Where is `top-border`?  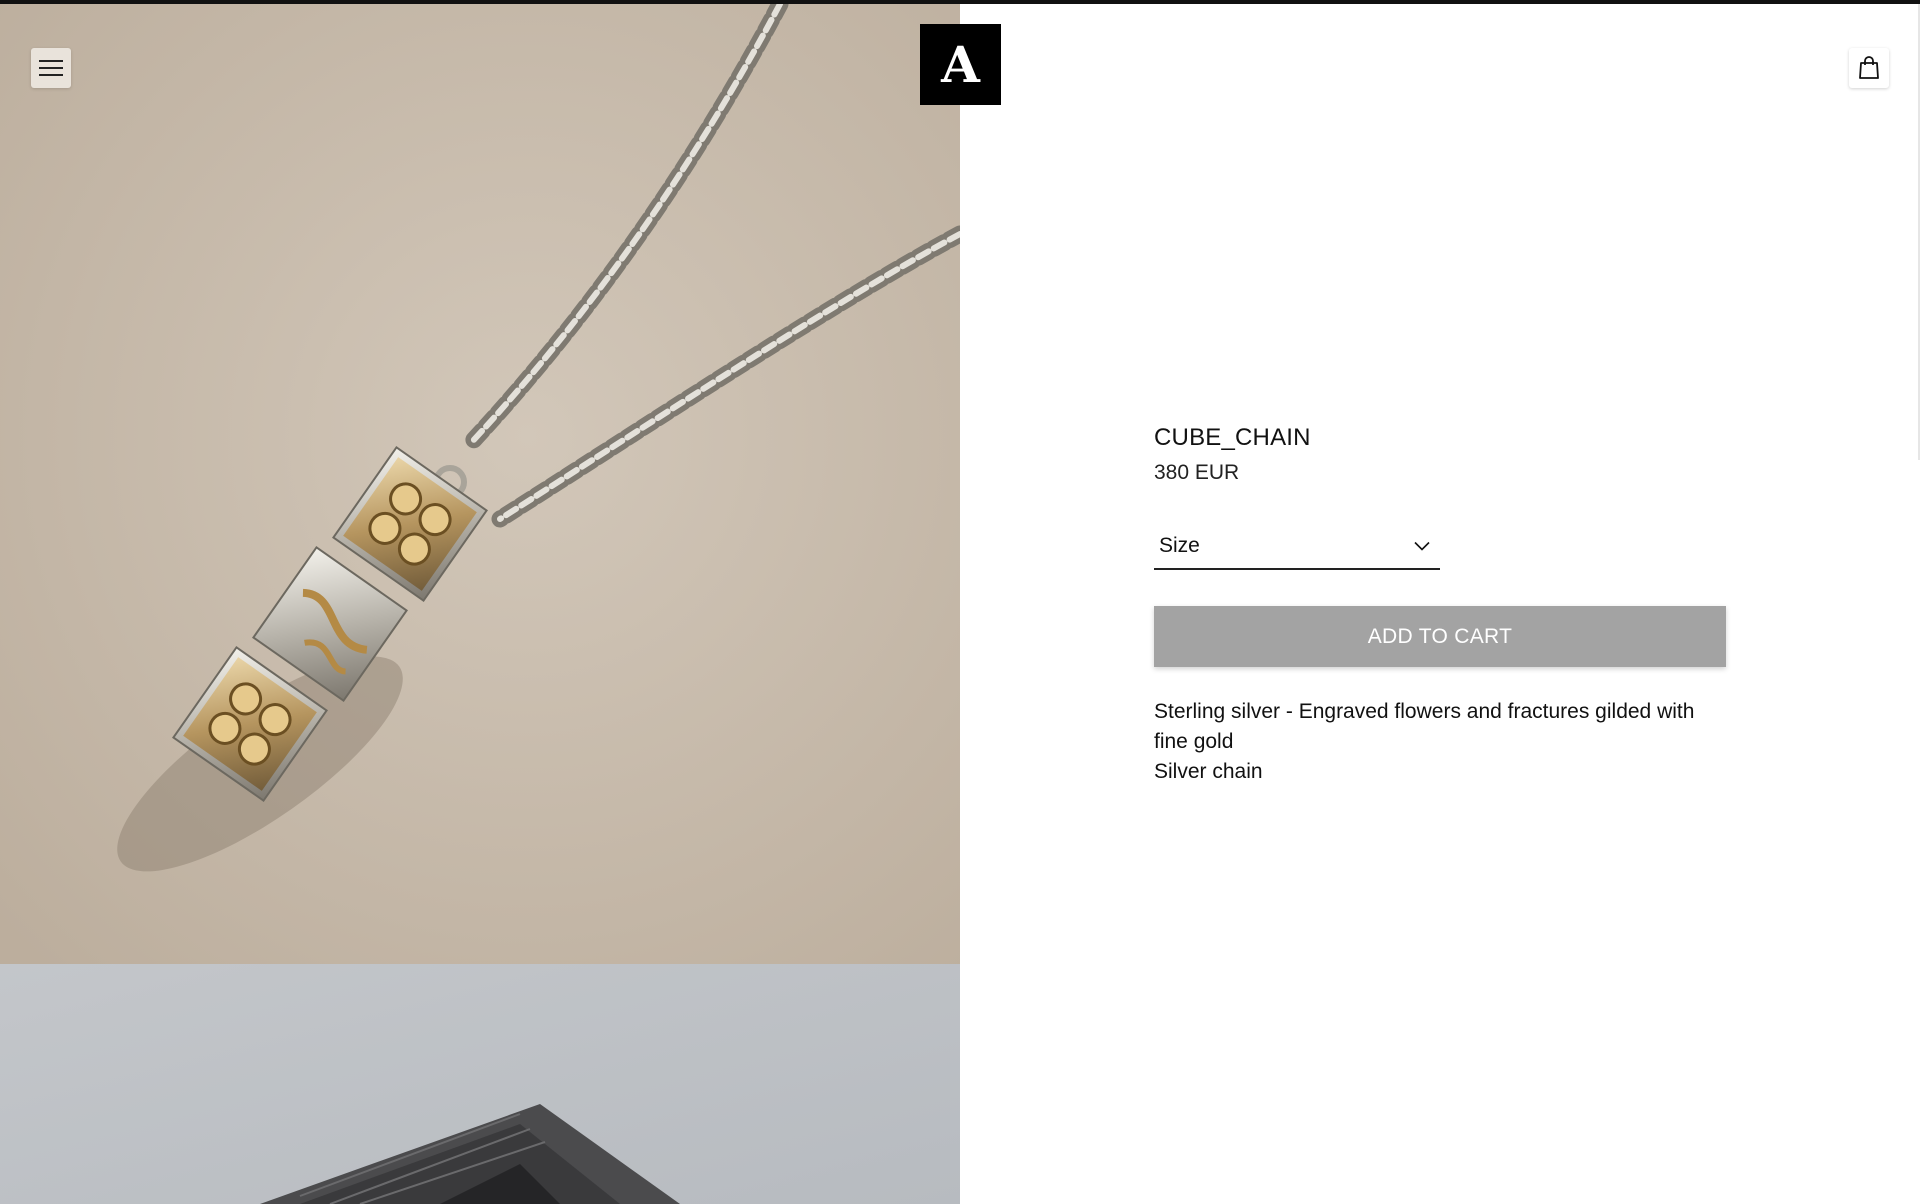
top-border is located at coordinates (960, 2).